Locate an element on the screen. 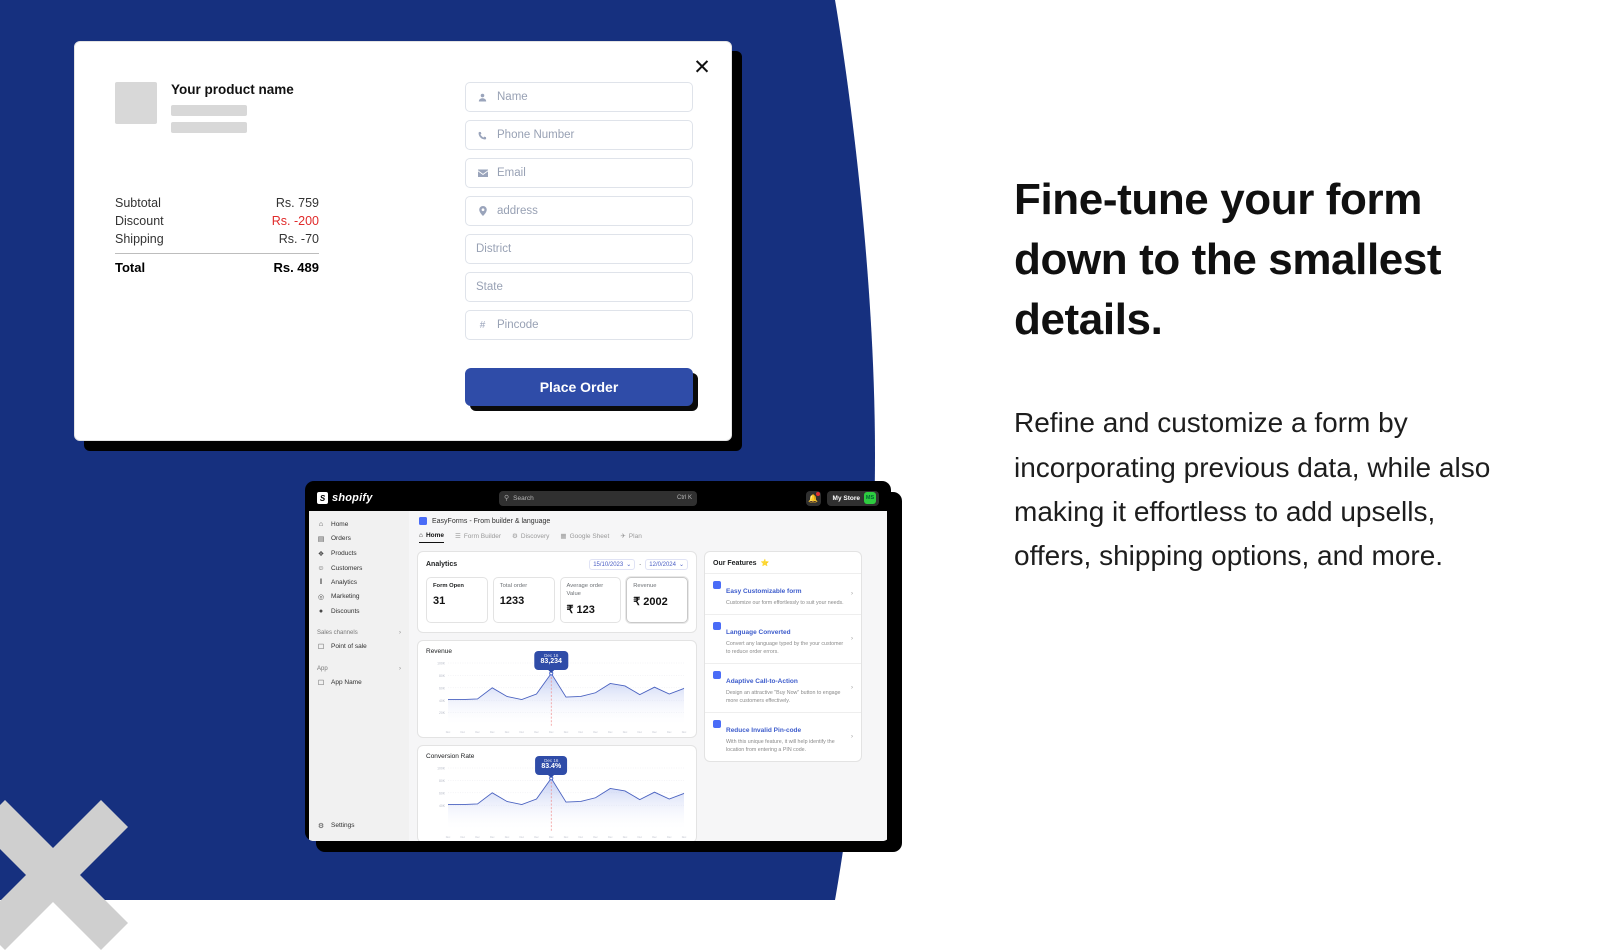 This screenshot has width=1600, height=950. sidebar-item-discounts: ● Discounts is located at coordinates (359, 611).